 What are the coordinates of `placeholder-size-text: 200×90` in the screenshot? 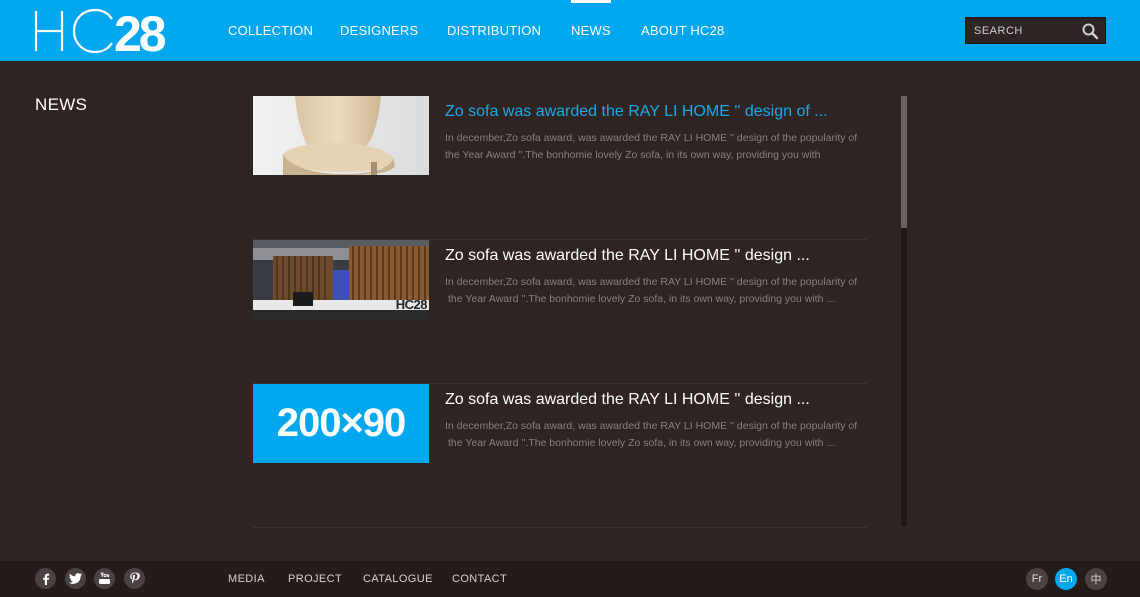 It's located at (341, 423).